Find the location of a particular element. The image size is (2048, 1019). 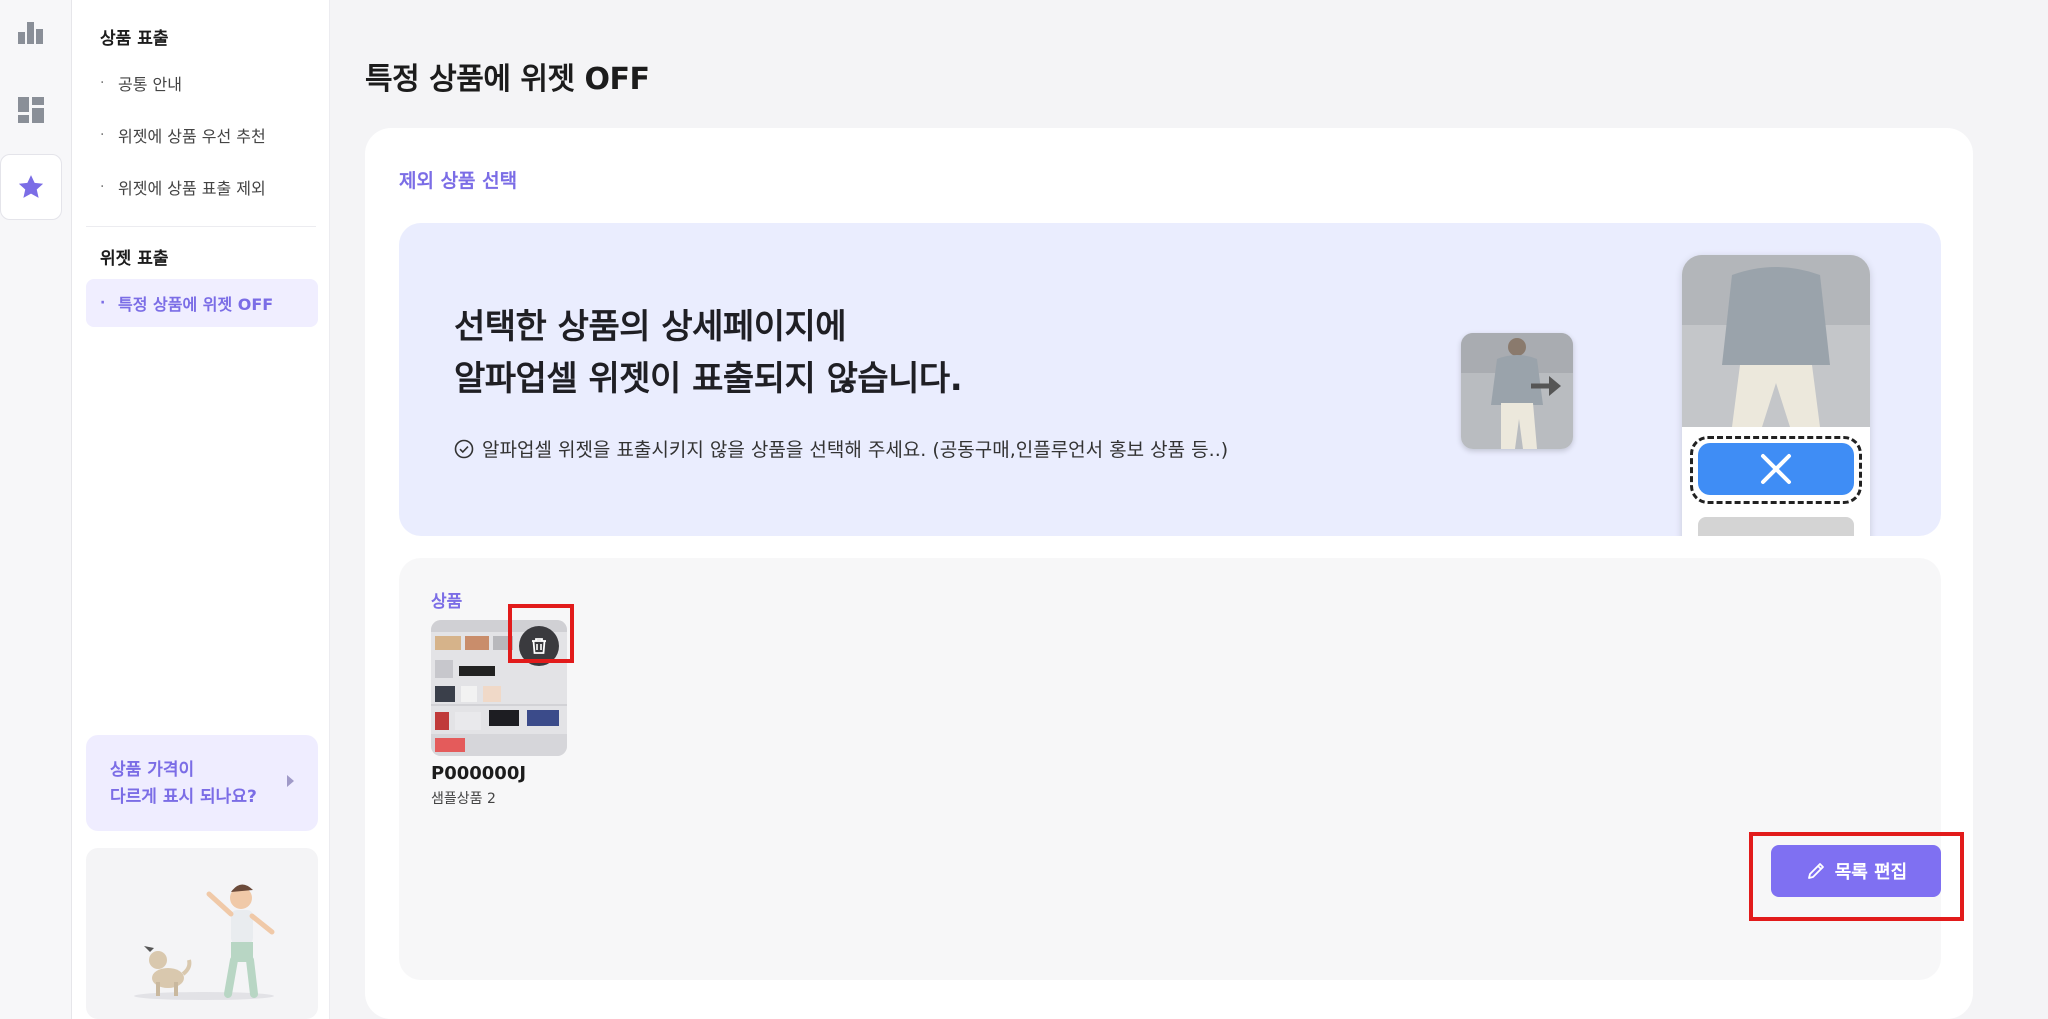

page-title: 특정 상품에 위젯 OFF is located at coordinates (507, 79).